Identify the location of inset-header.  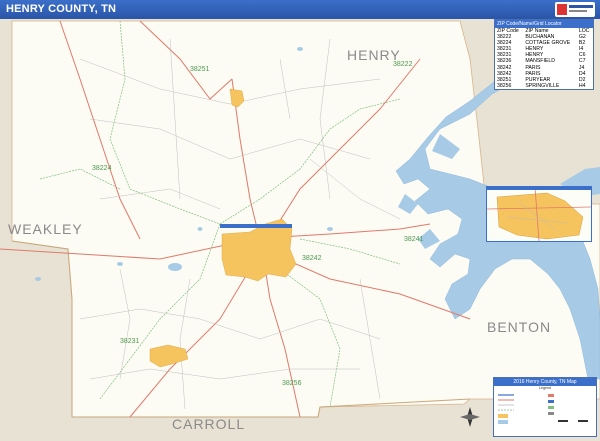
(539, 188).